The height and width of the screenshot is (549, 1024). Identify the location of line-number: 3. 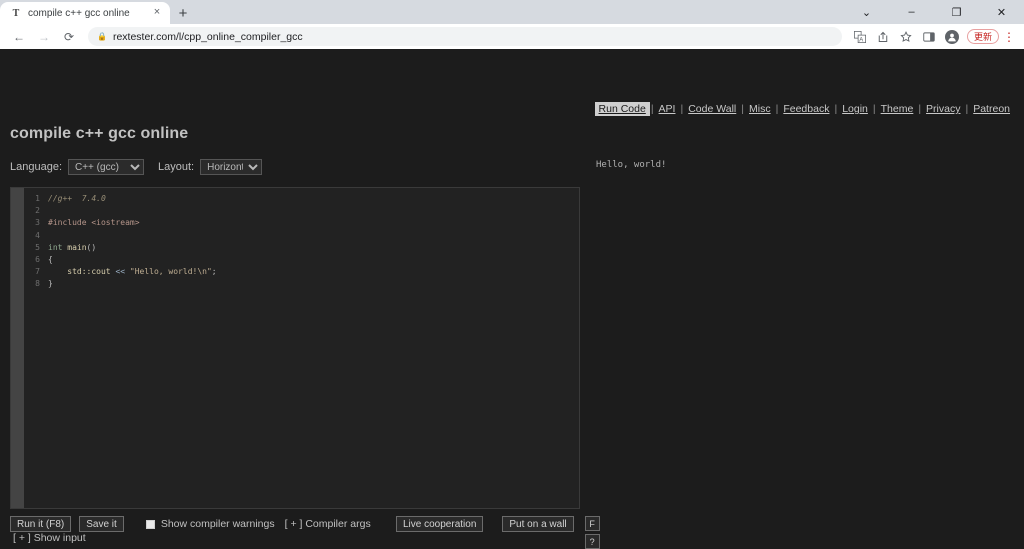
(37, 223).